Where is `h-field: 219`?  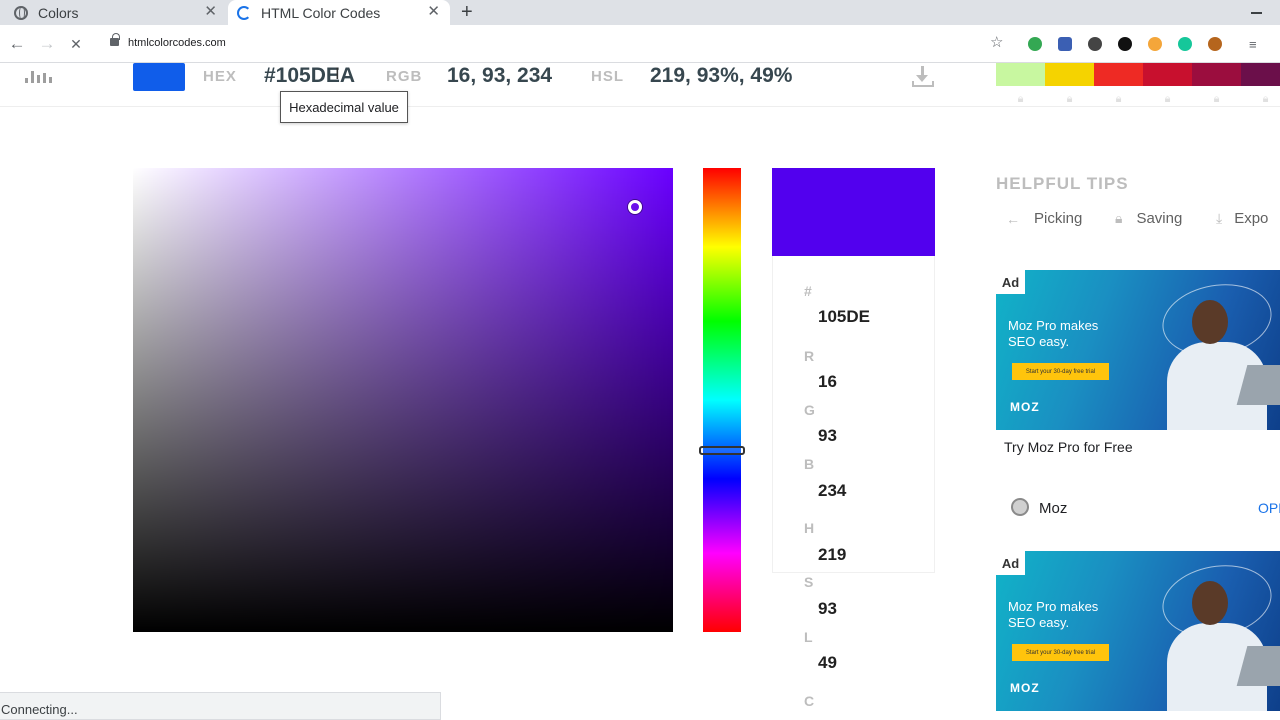
h-field: 219 is located at coordinates (832, 555).